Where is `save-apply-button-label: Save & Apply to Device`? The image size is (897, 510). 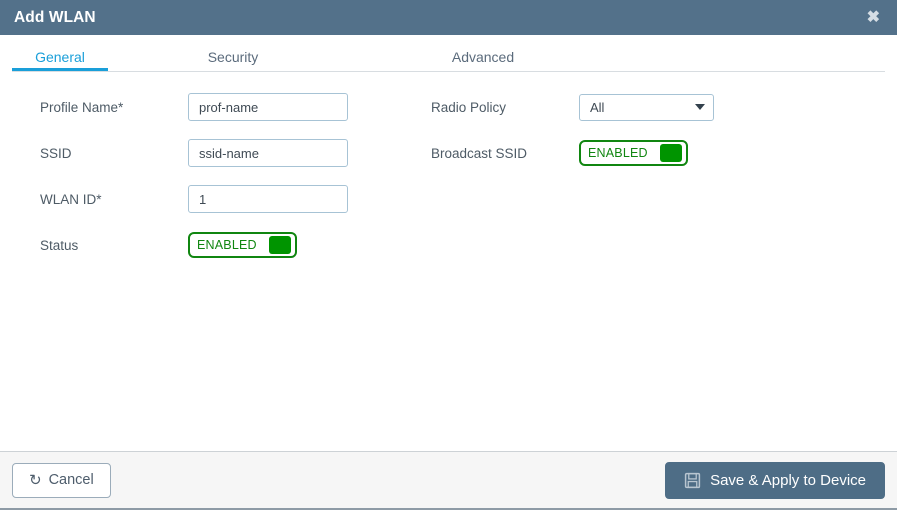 save-apply-button-label: Save & Apply to Device is located at coordinates (788, 480).